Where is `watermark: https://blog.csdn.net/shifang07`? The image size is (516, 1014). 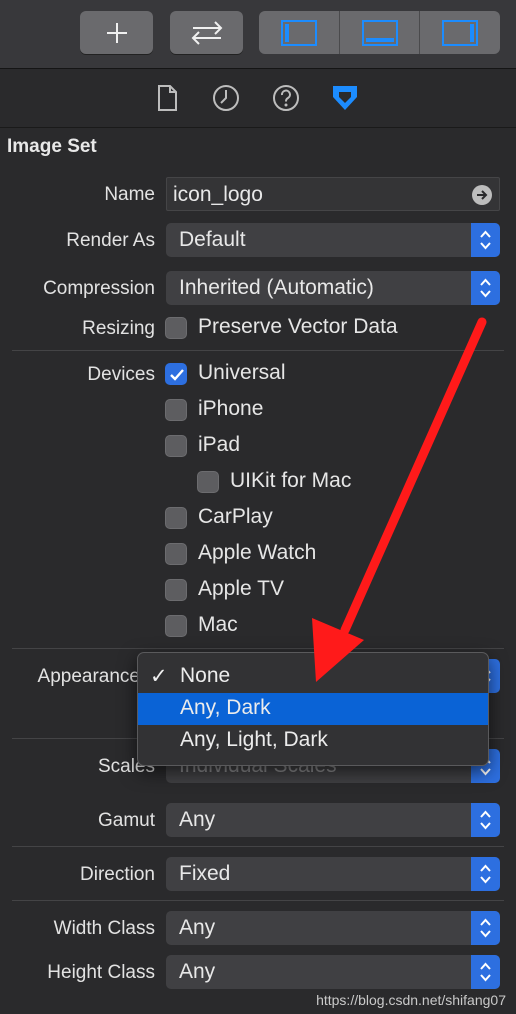 watermark: https://blog.csdn.net/shifang07 is located at coordinates (411, 1000).